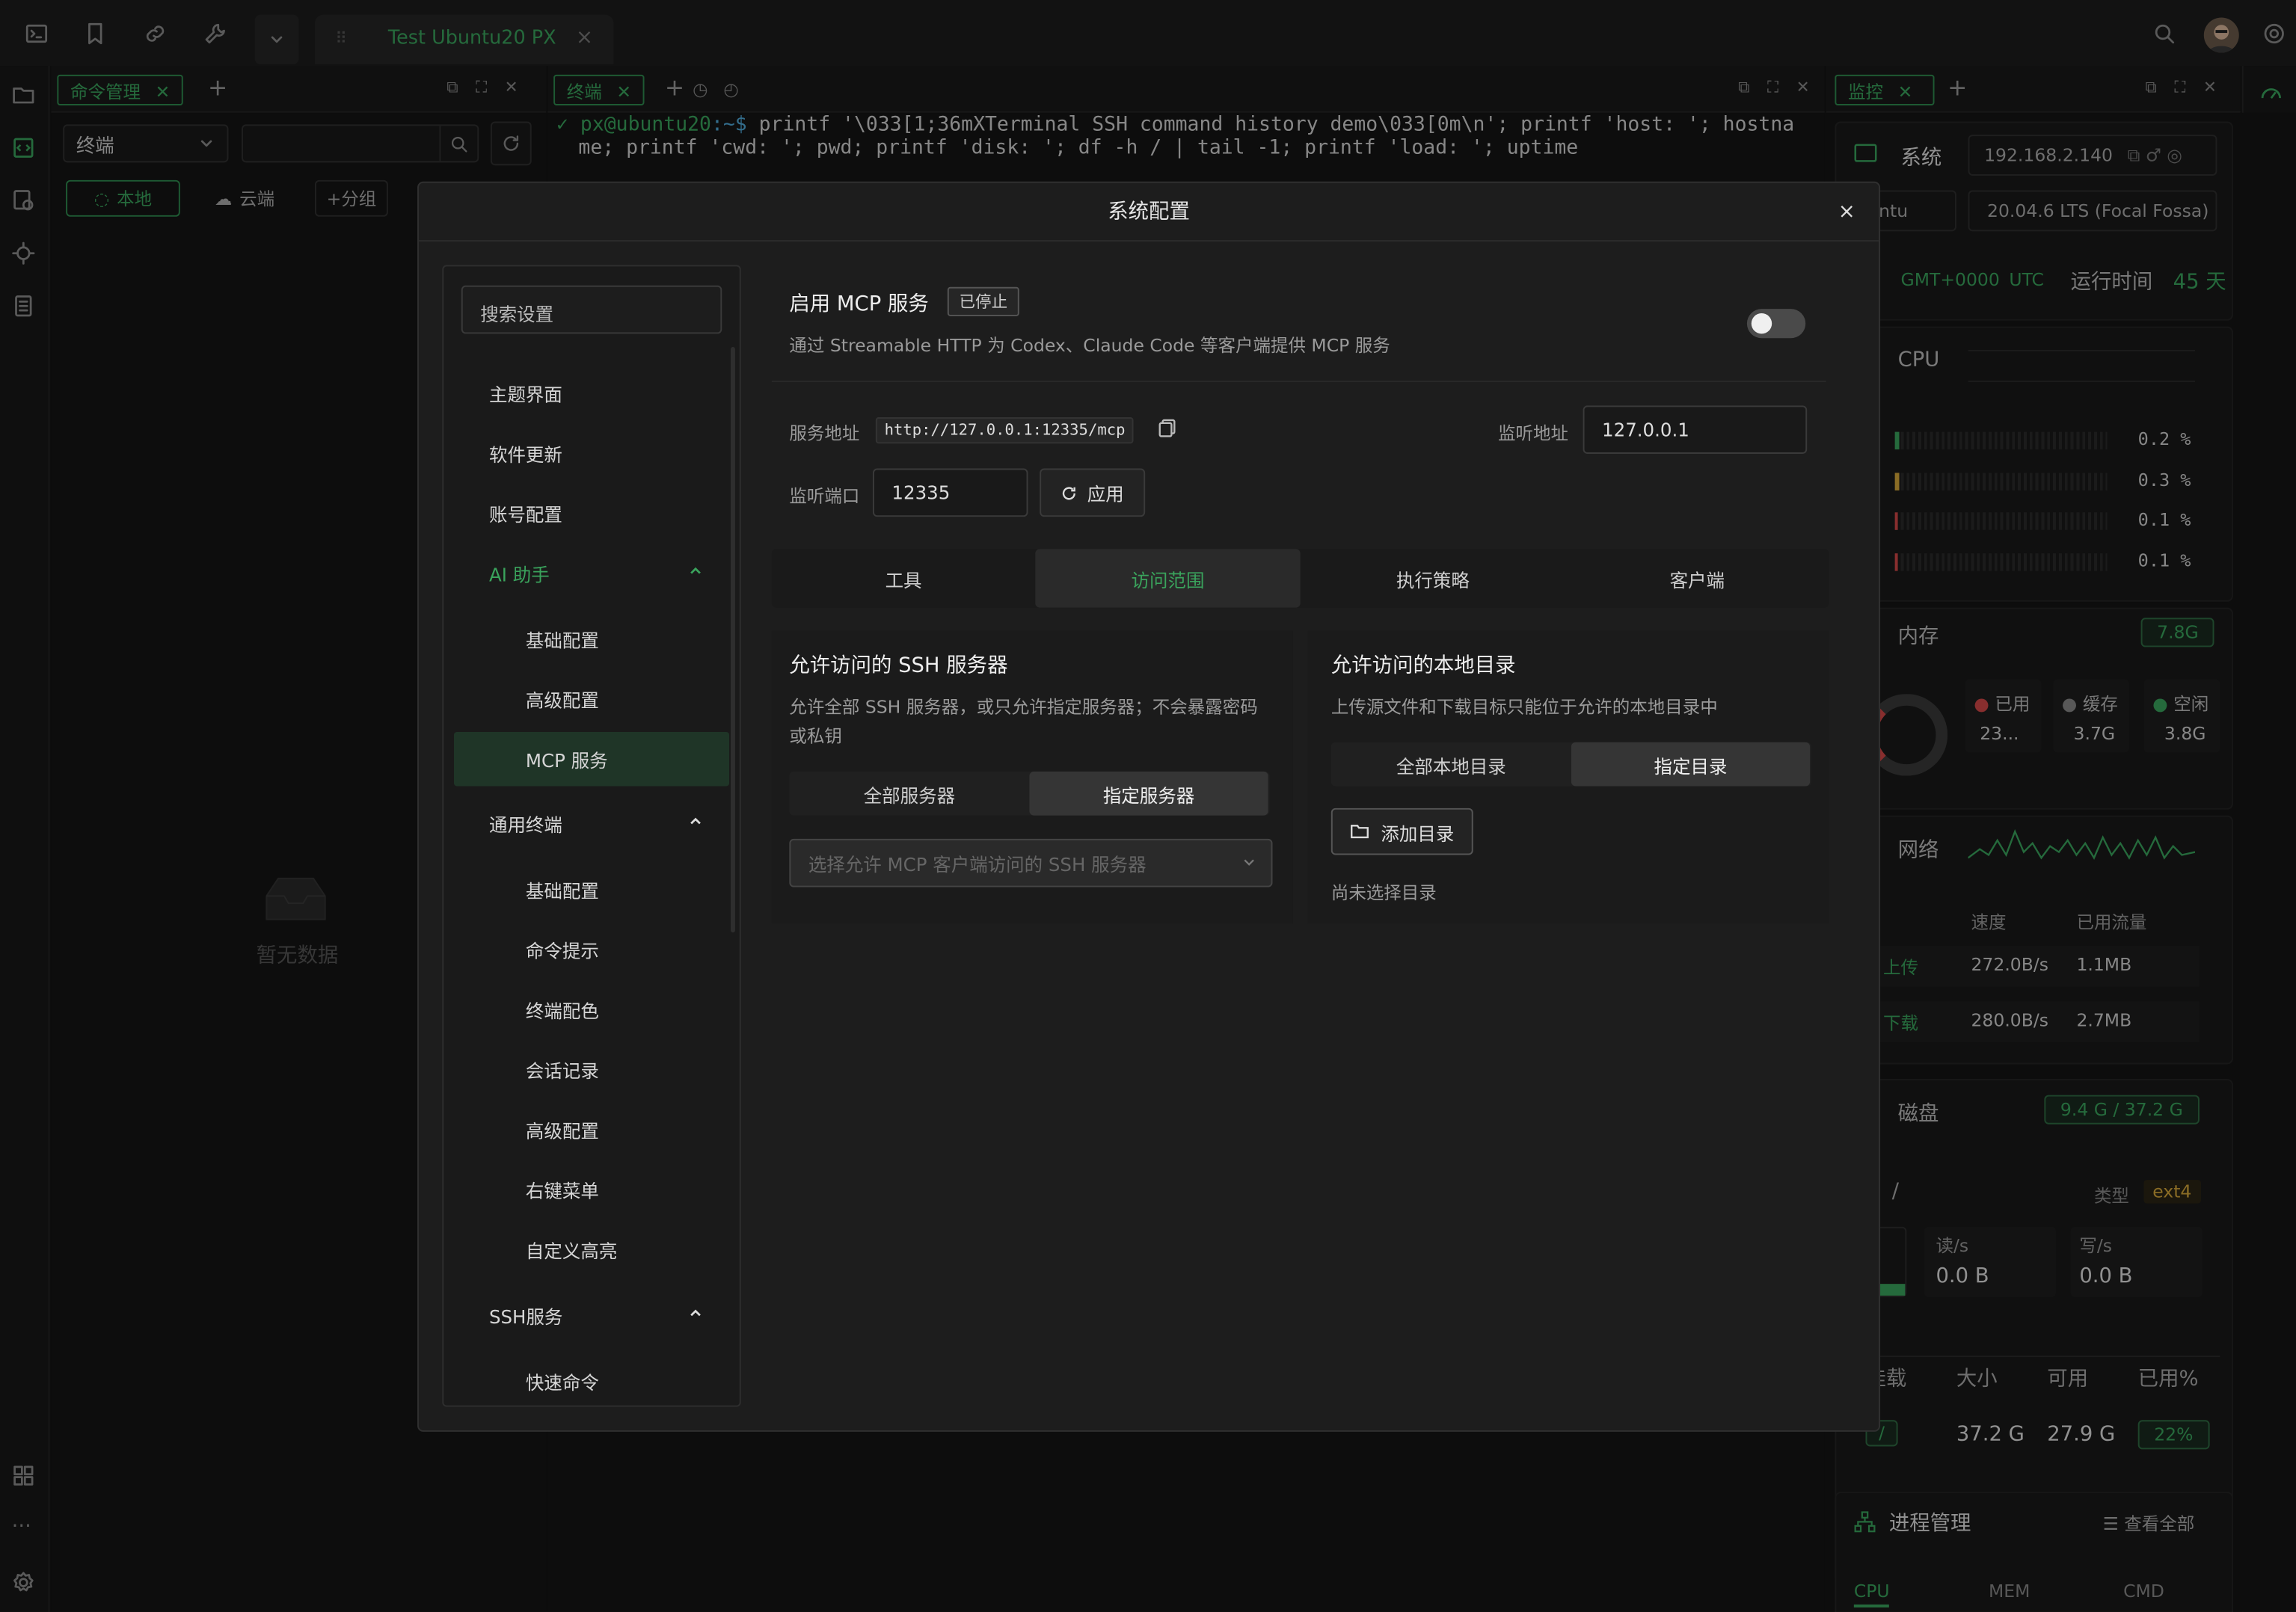 The height and width of the screenshot is (1612, 2296). What do you see at coordinates (519, 575) in the screenshot?
I see `nav-label: AI 助手` at bounding box center [519, 575].